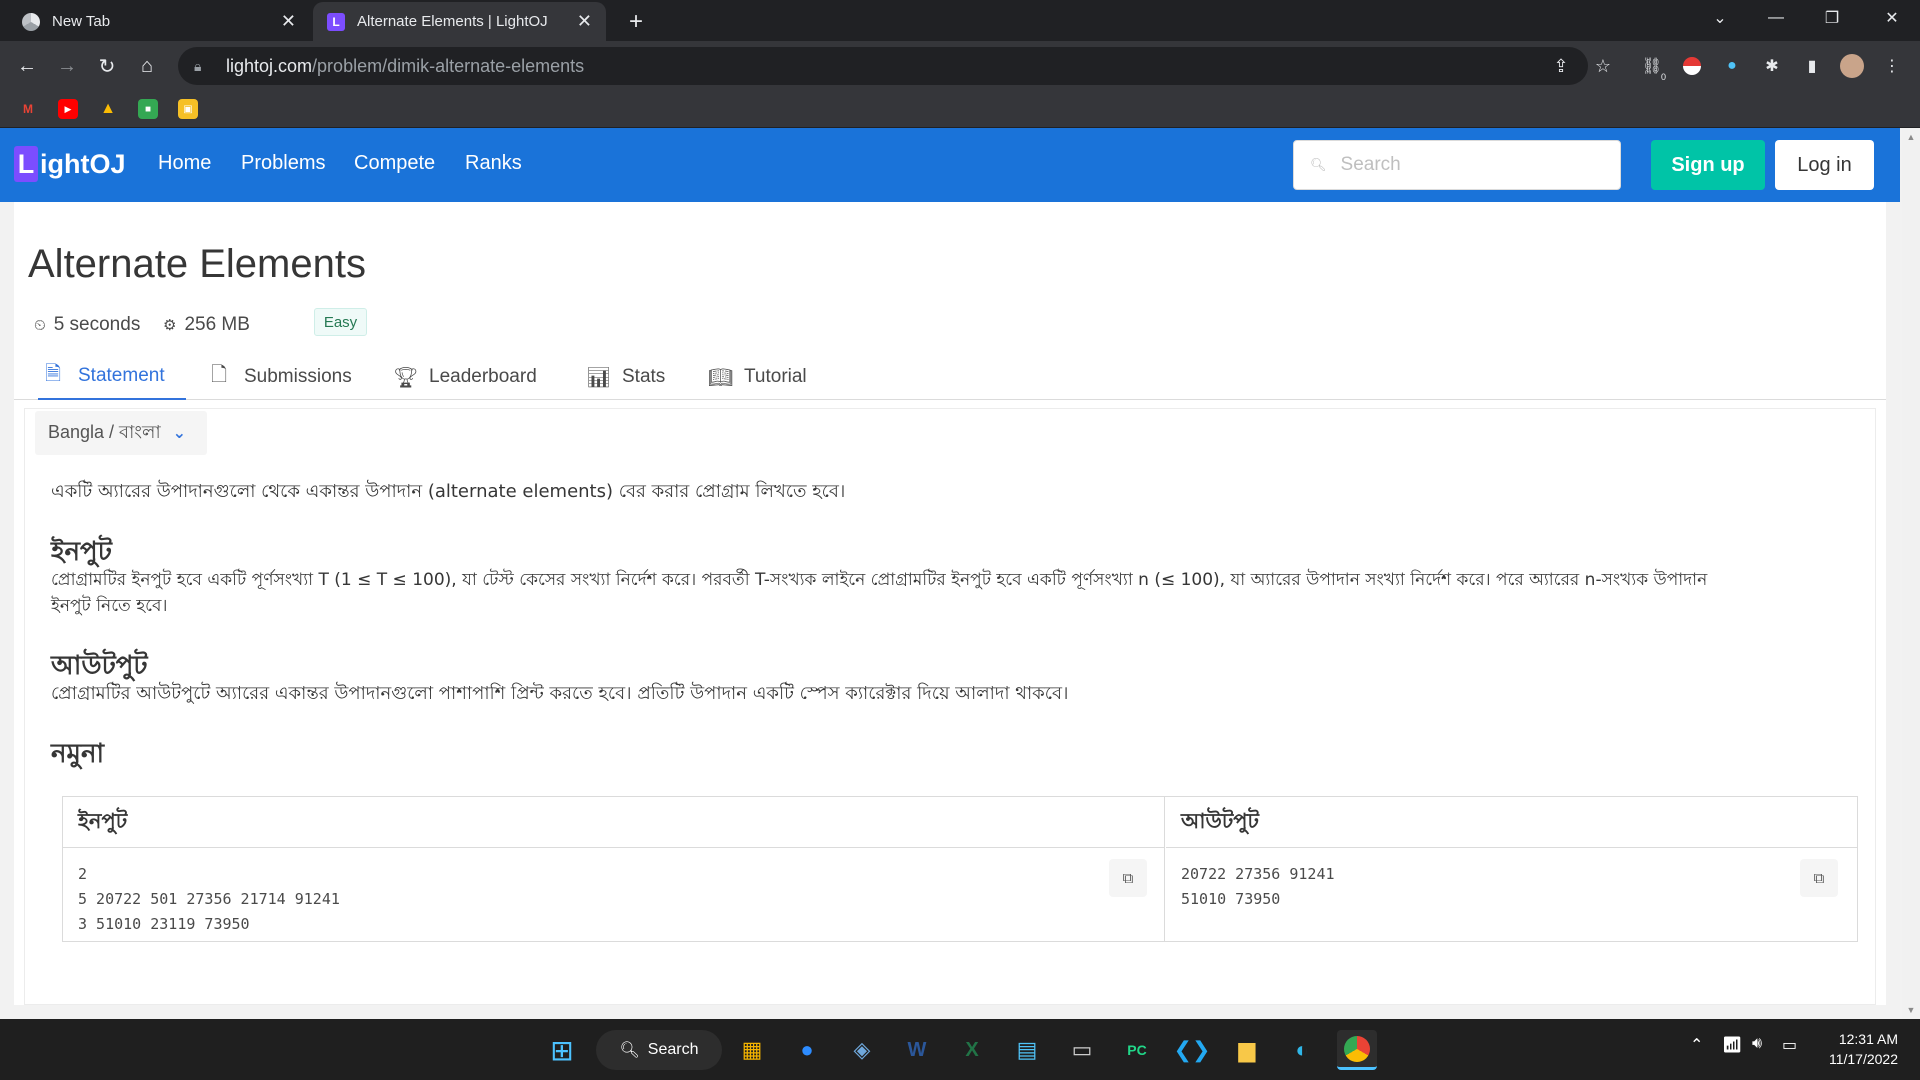 This screenshot has width=1920, height=1080. Describe the element at coordinates (1852, 66) in the screenshot. I see `profile-avatar` at that location.